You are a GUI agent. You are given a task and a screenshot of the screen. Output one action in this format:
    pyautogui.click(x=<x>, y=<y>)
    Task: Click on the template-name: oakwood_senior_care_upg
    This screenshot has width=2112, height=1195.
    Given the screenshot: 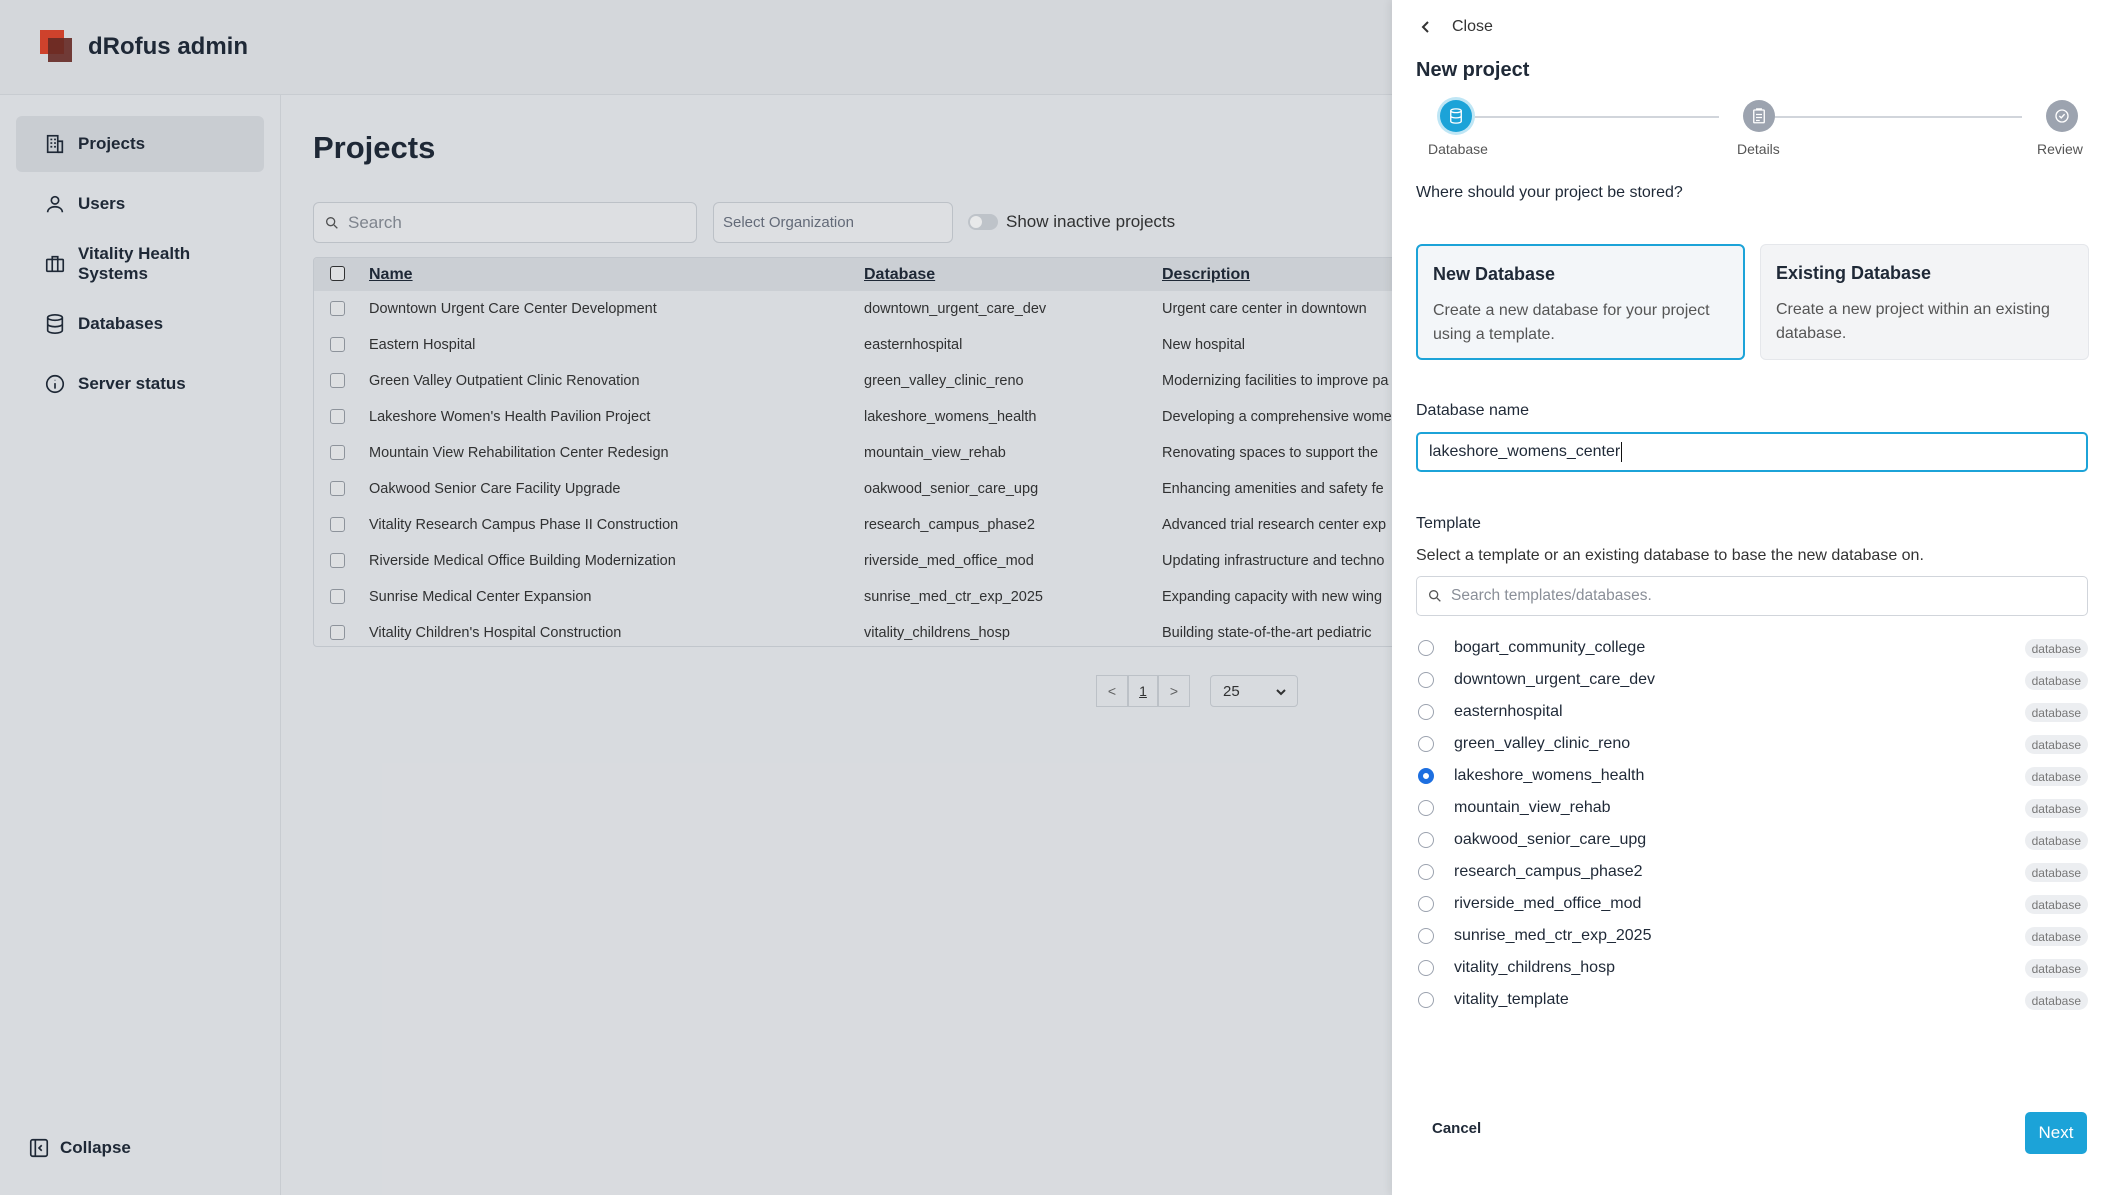 What is the action you would take?
    pyautogui.click(x=1550, y=839)
    